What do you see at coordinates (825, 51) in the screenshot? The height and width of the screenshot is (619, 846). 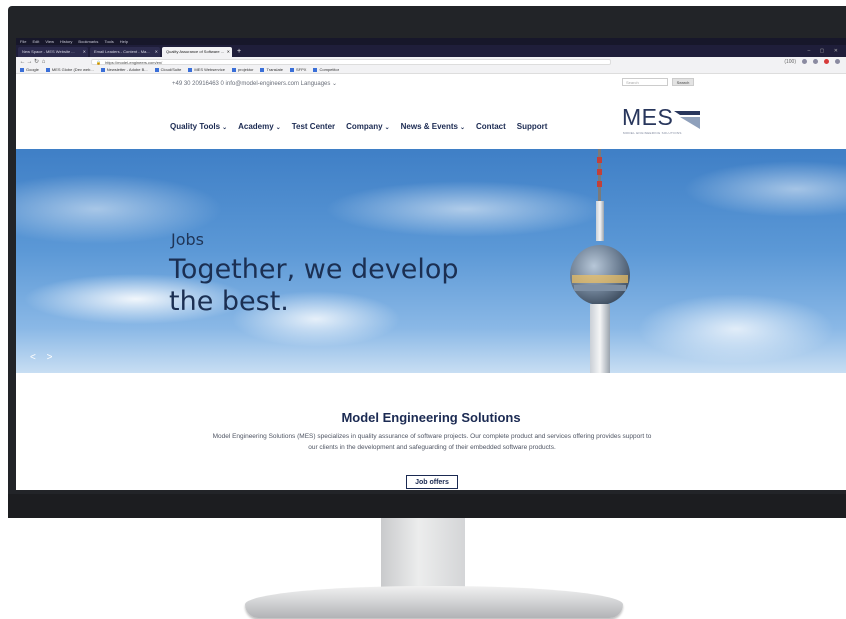 I see `window-controls: – ▢ ✕` at bounding box center [825, 51].